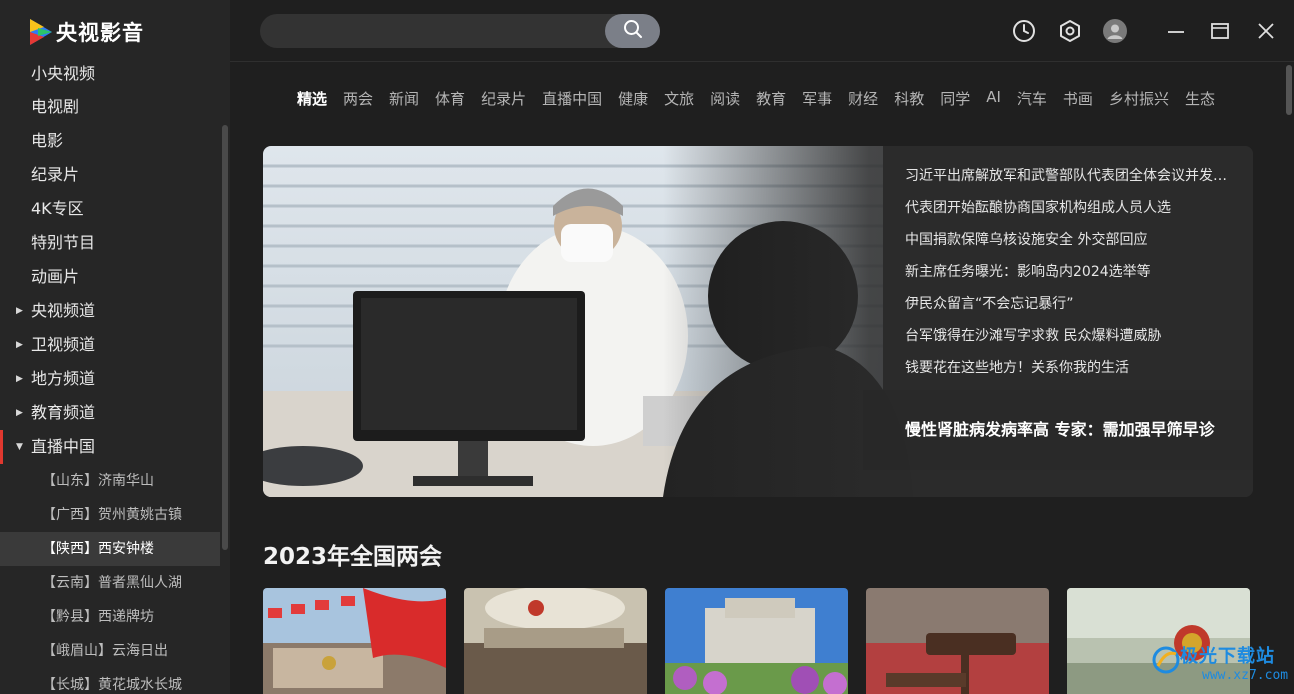 The height and width of the screenshot is (694, 1294). What do you see at coordinates (110, 311) in the screenshot?
I see `sidebar-item: ▶ 央视频道` at bounding box center [110, 311].